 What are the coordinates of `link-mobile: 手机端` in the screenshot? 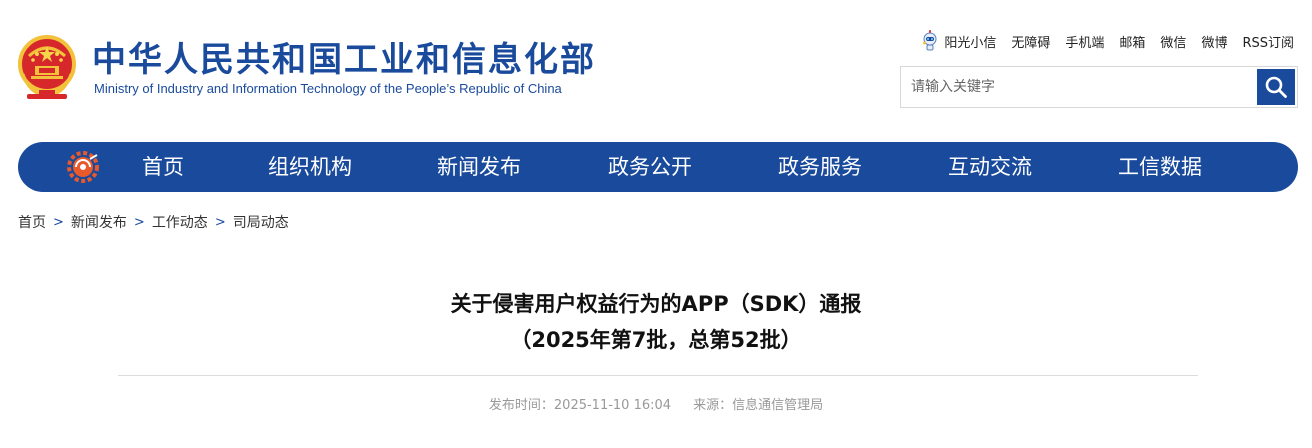 It's located at (1084, 41).